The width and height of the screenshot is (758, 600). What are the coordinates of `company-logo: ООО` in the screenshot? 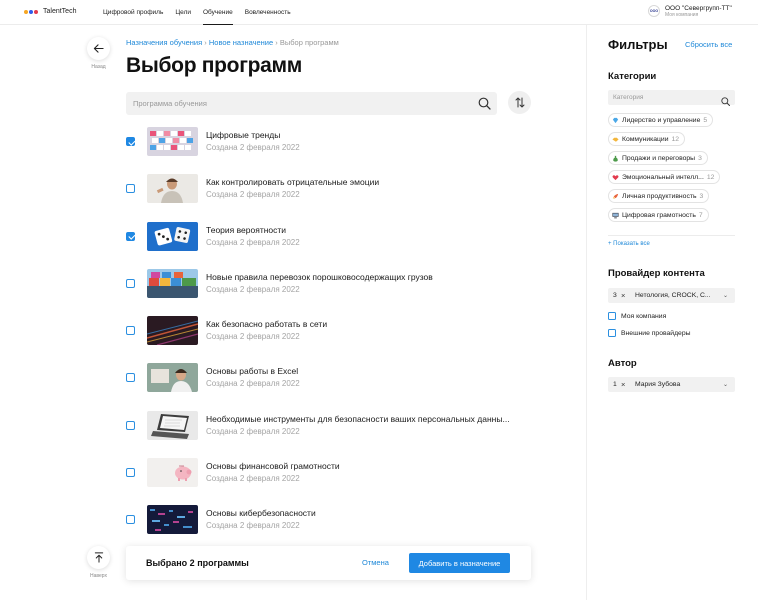 It's located at (654, 11).